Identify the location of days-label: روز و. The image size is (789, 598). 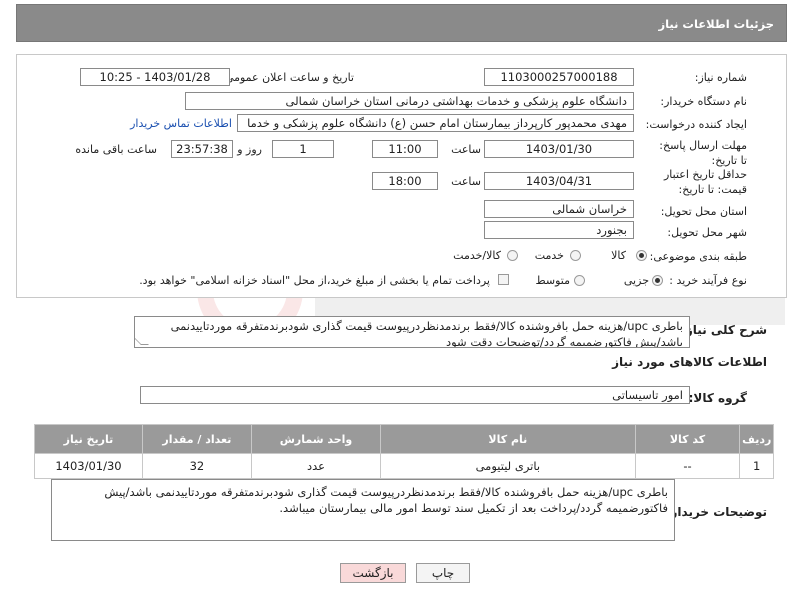
(249, 149).